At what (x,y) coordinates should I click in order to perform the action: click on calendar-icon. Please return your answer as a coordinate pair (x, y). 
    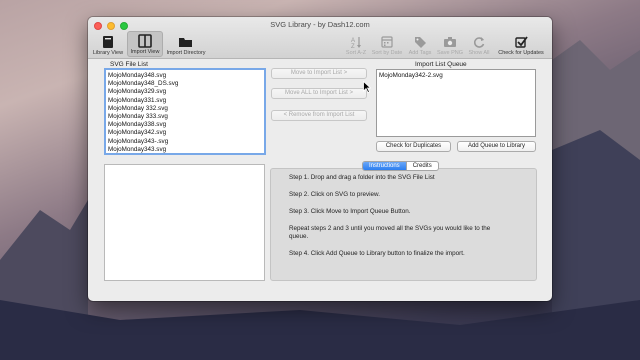
    Looking at the image, I should click on (387, 42).